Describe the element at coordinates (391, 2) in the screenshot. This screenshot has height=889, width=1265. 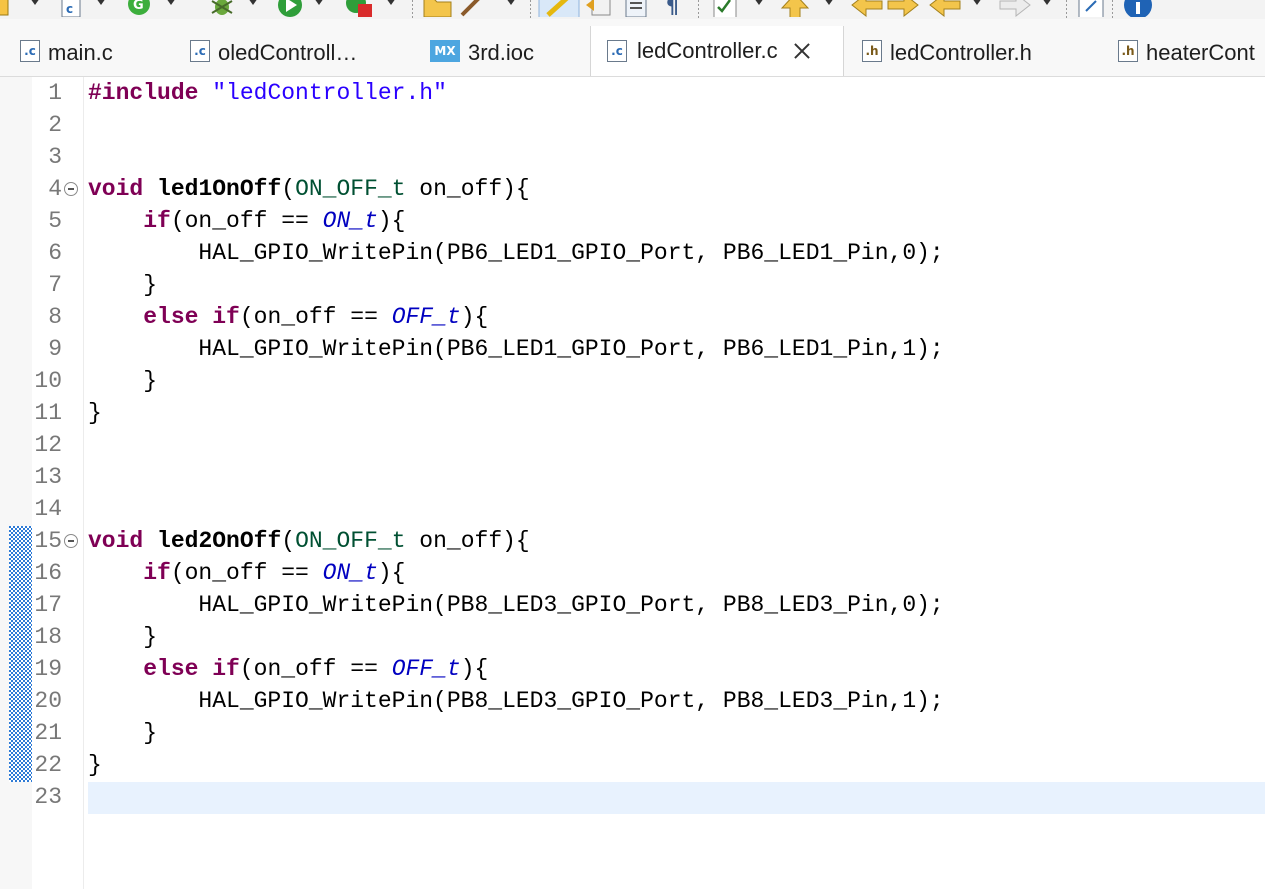
I see `external-tools-dropdown-icon` at that location.